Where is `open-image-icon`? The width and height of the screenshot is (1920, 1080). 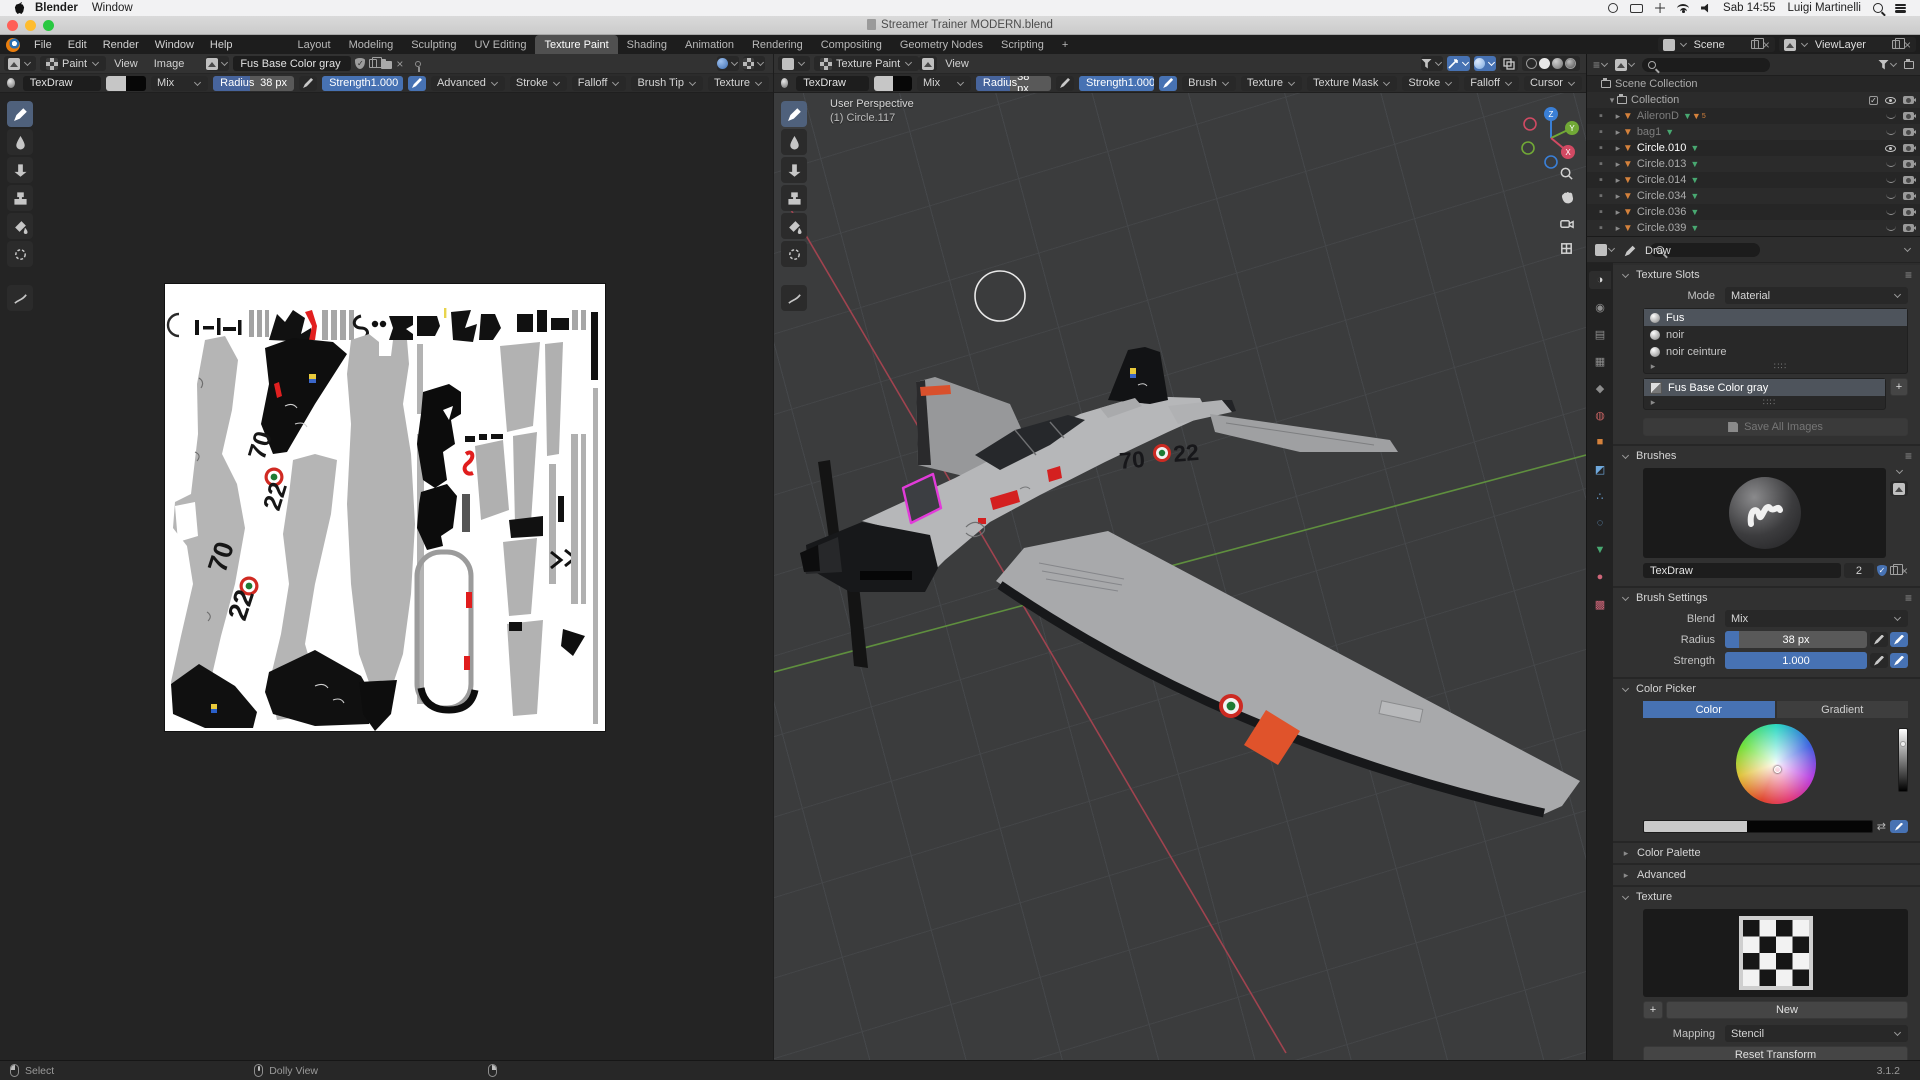 open-image-icon is located at coordinates (387, 63).